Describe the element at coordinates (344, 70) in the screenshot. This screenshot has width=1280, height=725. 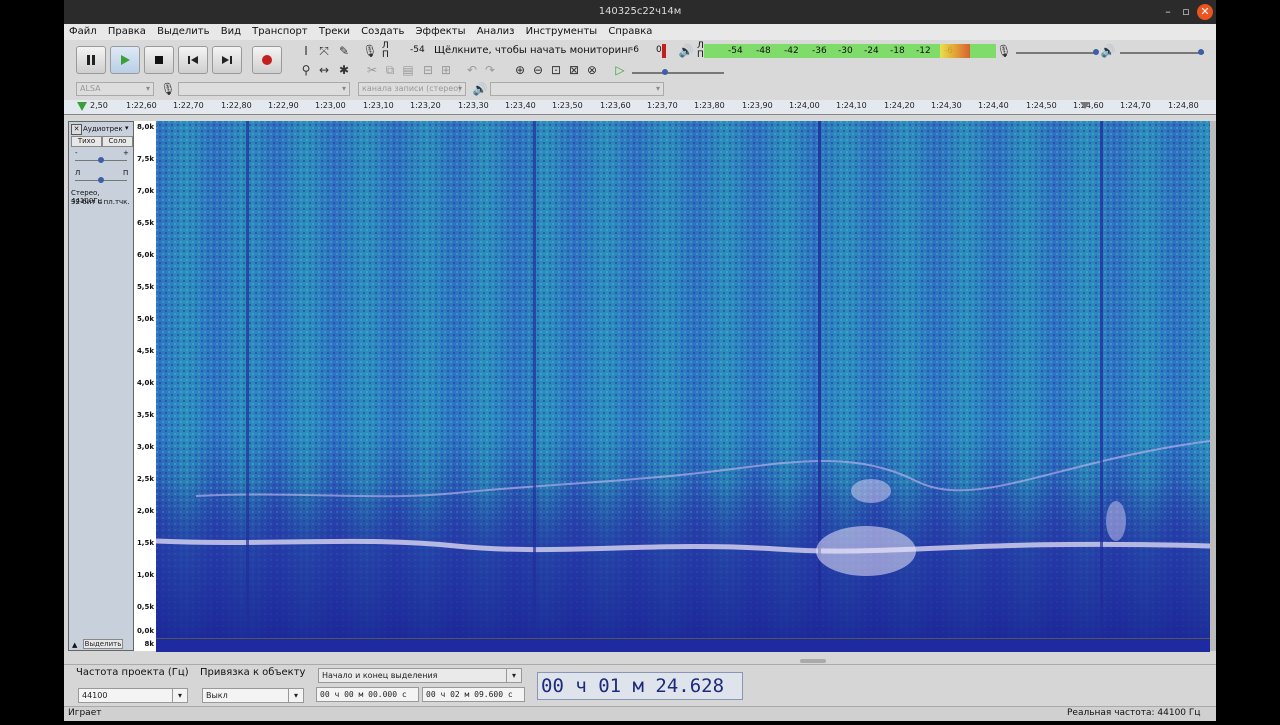
I see `multi-tool-icon: ✱` at that location.